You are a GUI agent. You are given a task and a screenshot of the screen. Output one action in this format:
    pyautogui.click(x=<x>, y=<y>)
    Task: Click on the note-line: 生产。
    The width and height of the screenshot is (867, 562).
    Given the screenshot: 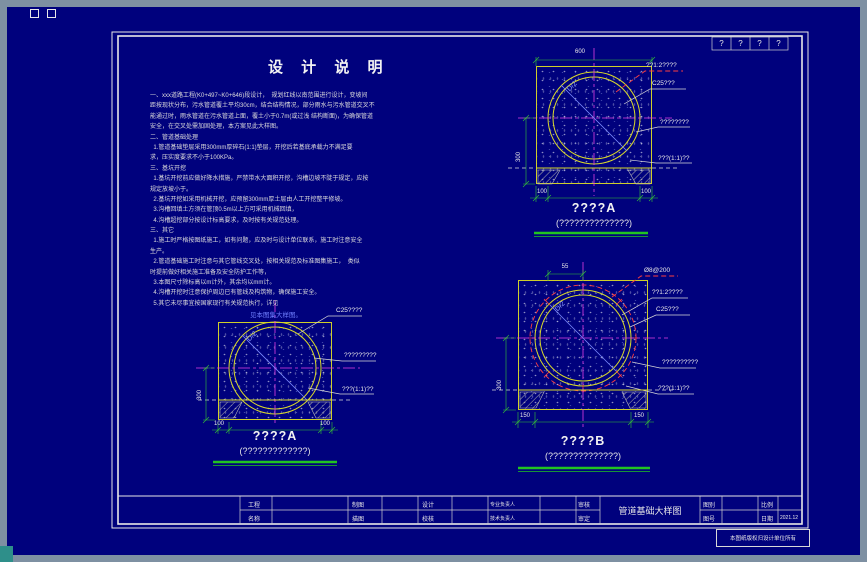 What is the action you would take?
    pyautogui.click(x=159, y=251)
    